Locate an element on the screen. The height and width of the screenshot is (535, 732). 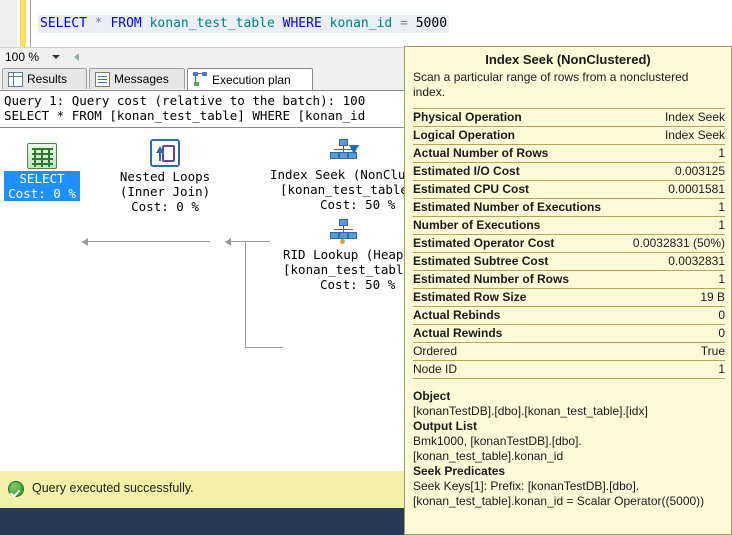
tab-messages: Messages is located at coordinates (137, 78).